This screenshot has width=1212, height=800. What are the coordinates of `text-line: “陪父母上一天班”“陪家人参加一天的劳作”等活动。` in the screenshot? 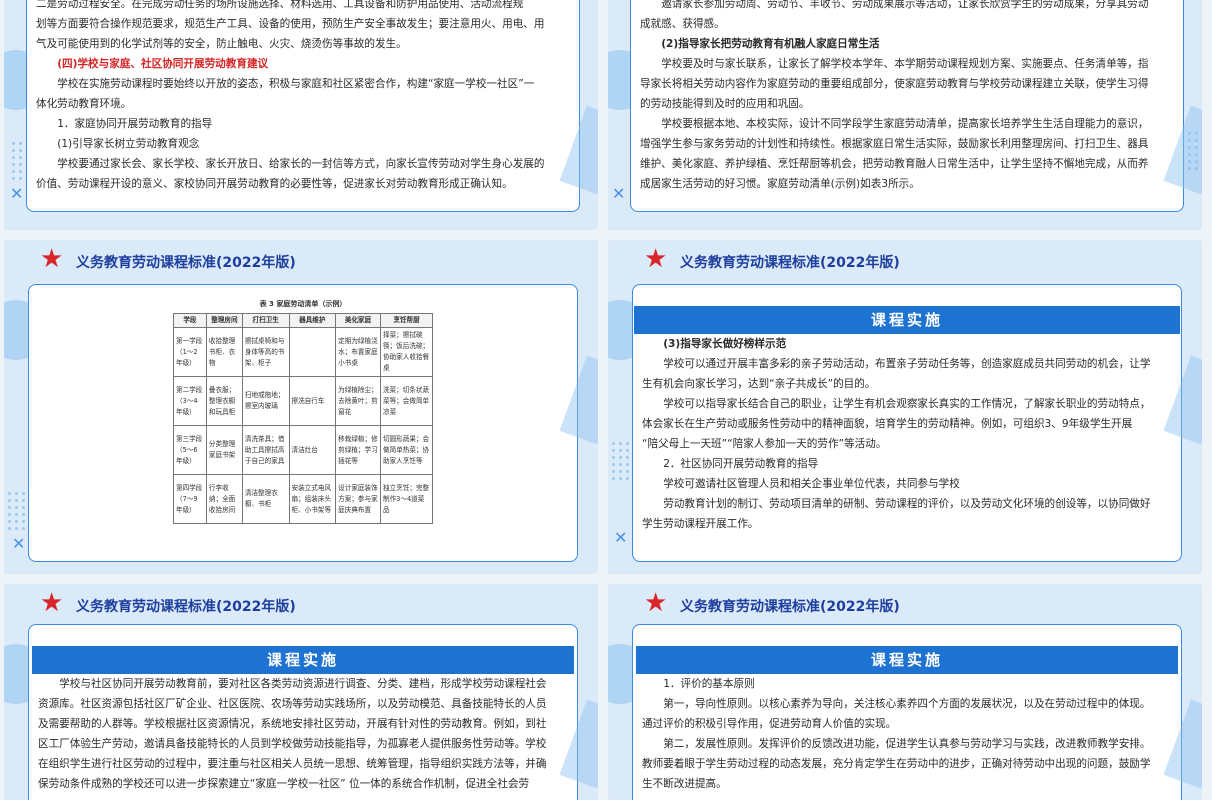 It's located at (764, 444).